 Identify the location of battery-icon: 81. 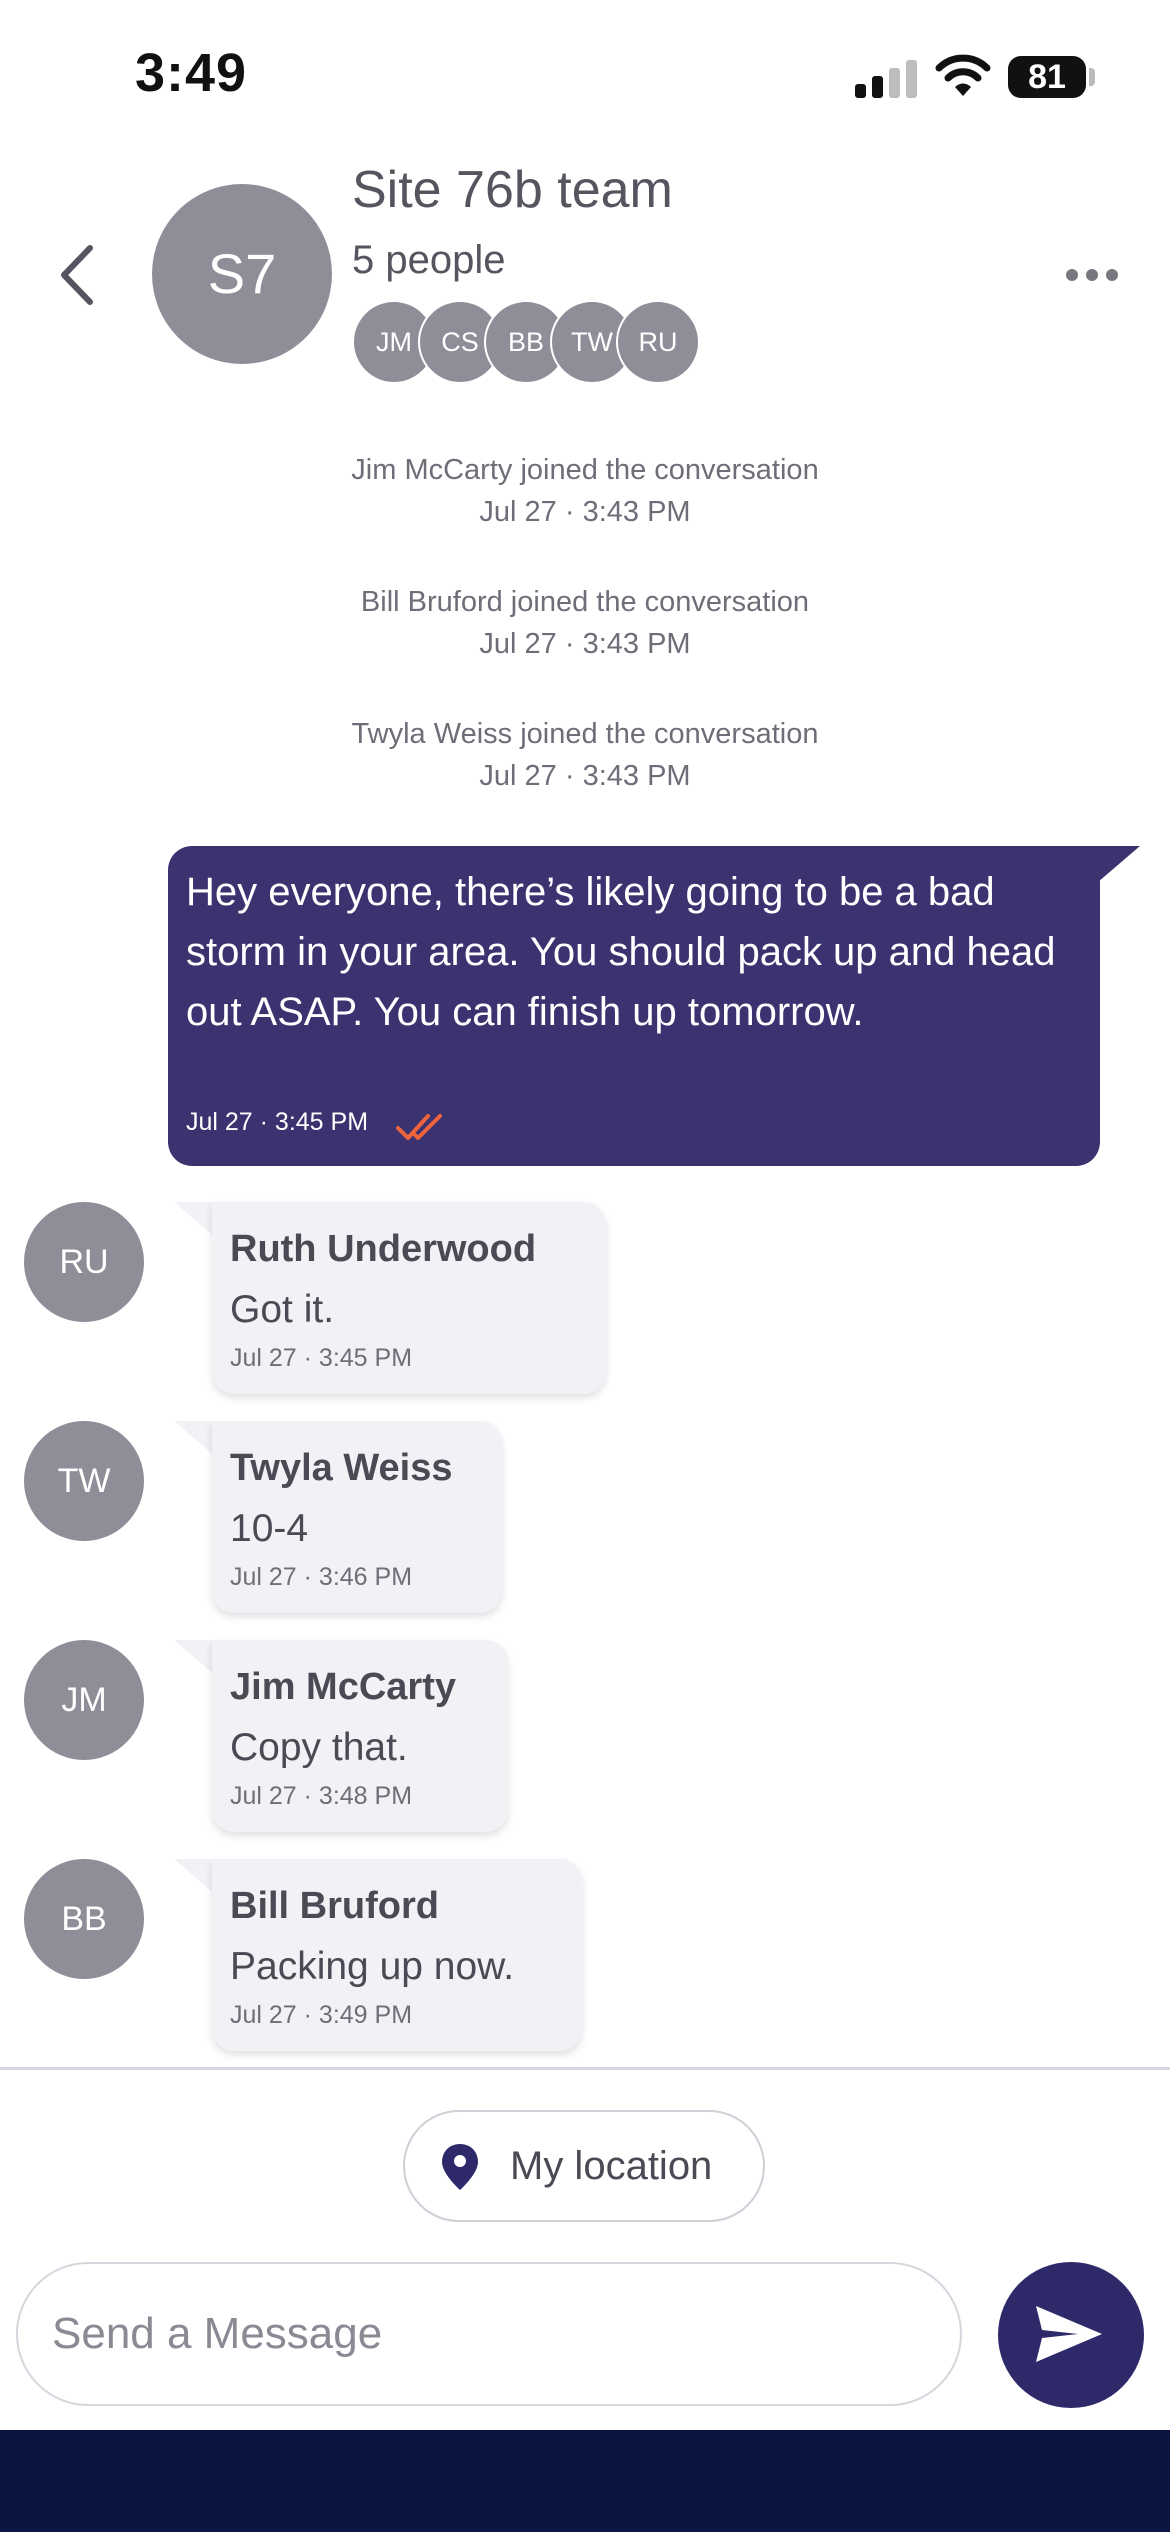
(1047, 77).